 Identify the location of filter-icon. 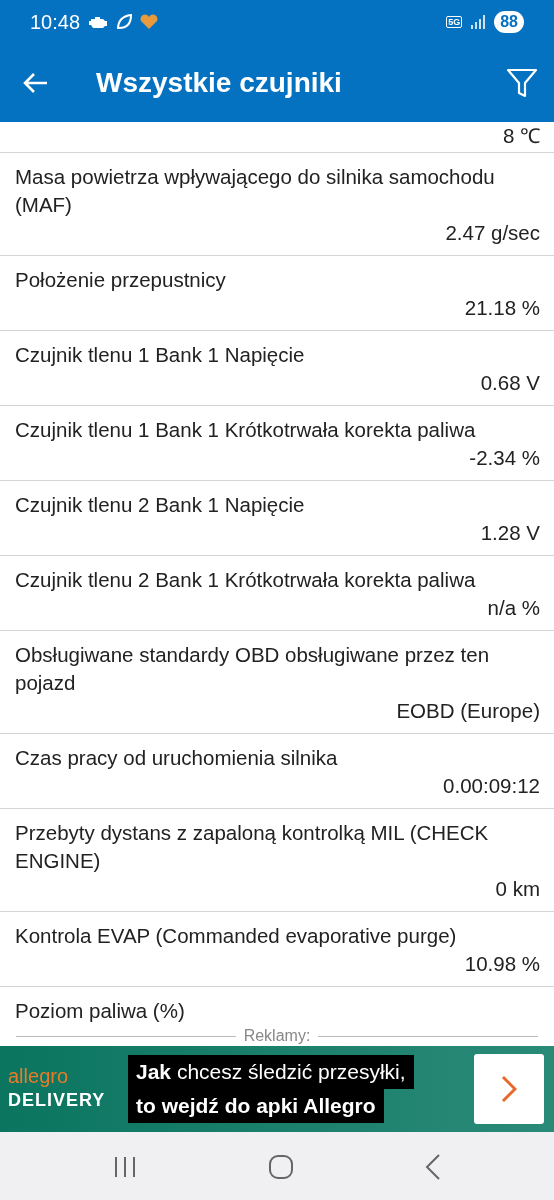
(522, 83).